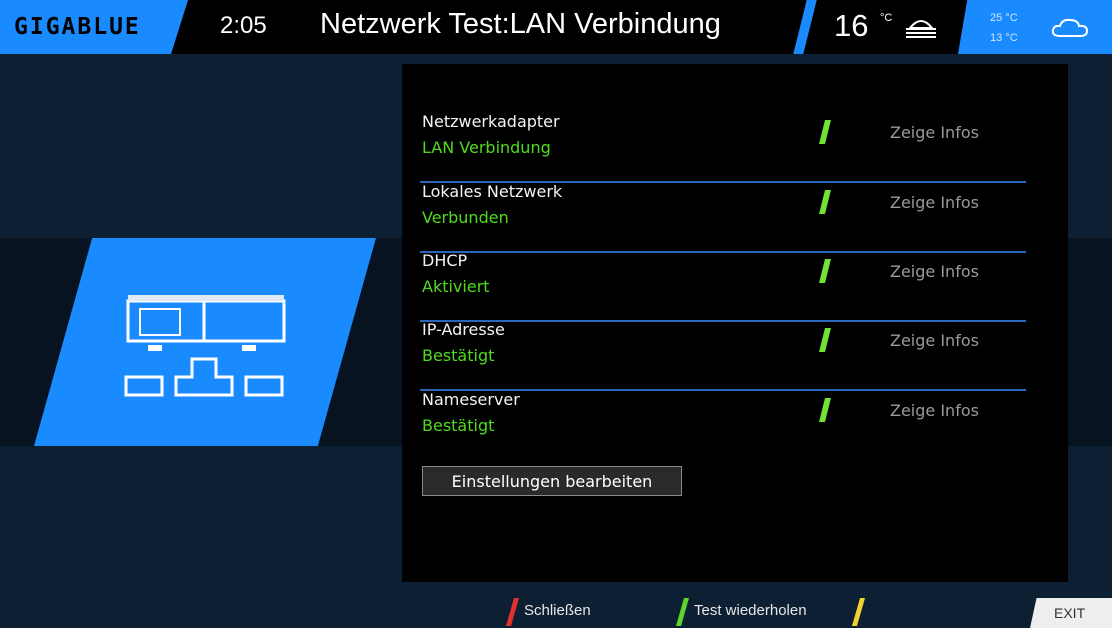 The image size is (1112, 628). What do you see at coordinates (886, 18) in the screenshot?
I see `temperature-unit: °C` at bounding box center [886, 18].